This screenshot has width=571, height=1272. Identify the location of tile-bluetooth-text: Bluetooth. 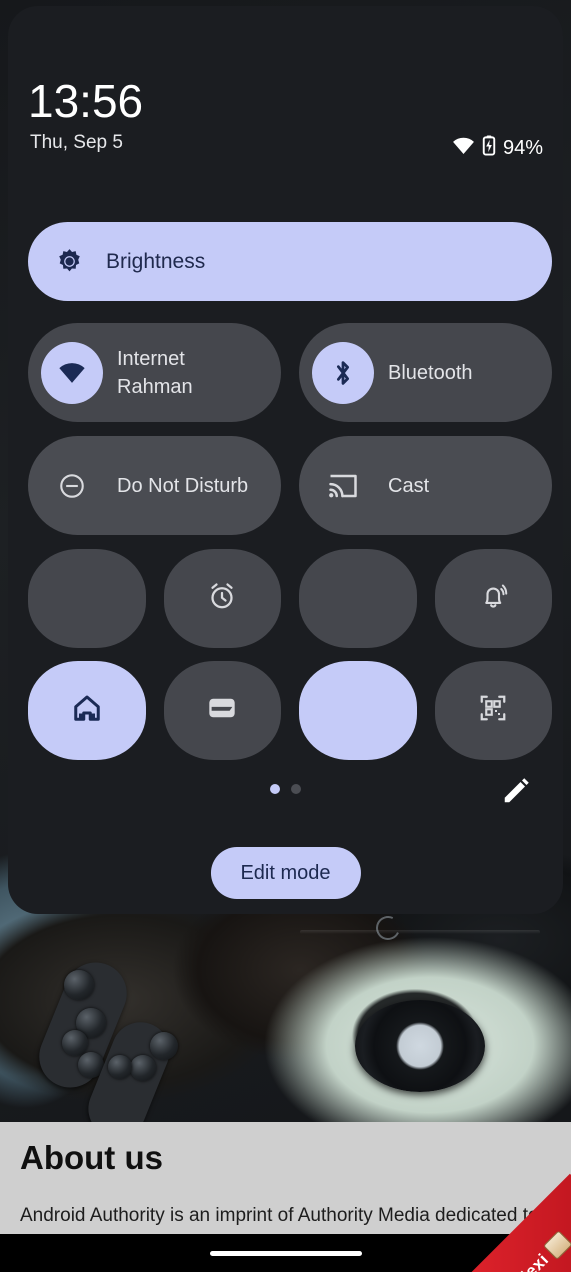
(430, 373).